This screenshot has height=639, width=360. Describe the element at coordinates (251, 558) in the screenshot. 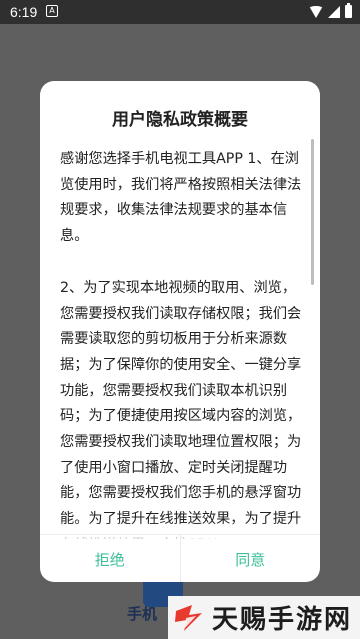

I see `agree-button: 同意` at that location.